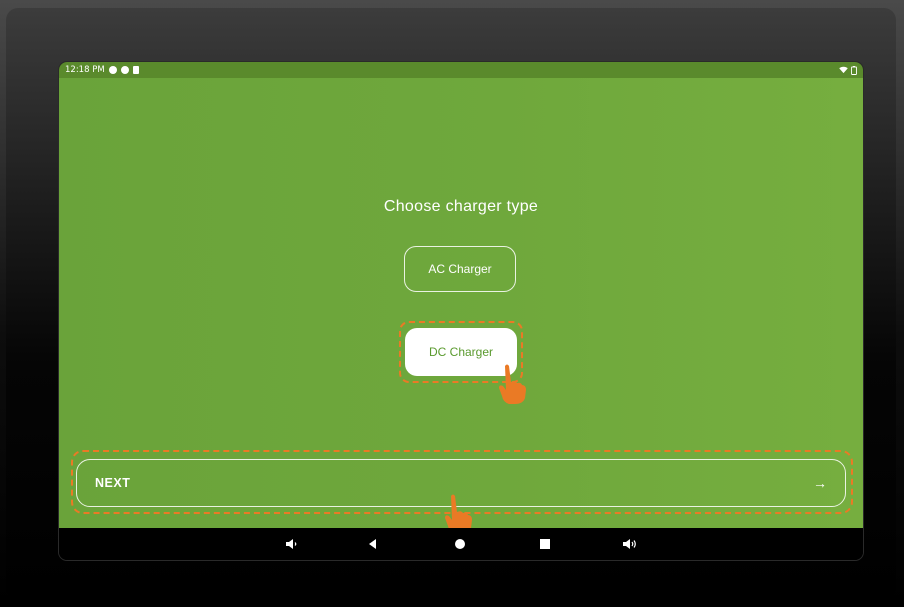 The width and height of the screenshot is (904, 607). Describe the element at coordinates (843, 70) in the screenshot. I see `wifi-icon` at that location.